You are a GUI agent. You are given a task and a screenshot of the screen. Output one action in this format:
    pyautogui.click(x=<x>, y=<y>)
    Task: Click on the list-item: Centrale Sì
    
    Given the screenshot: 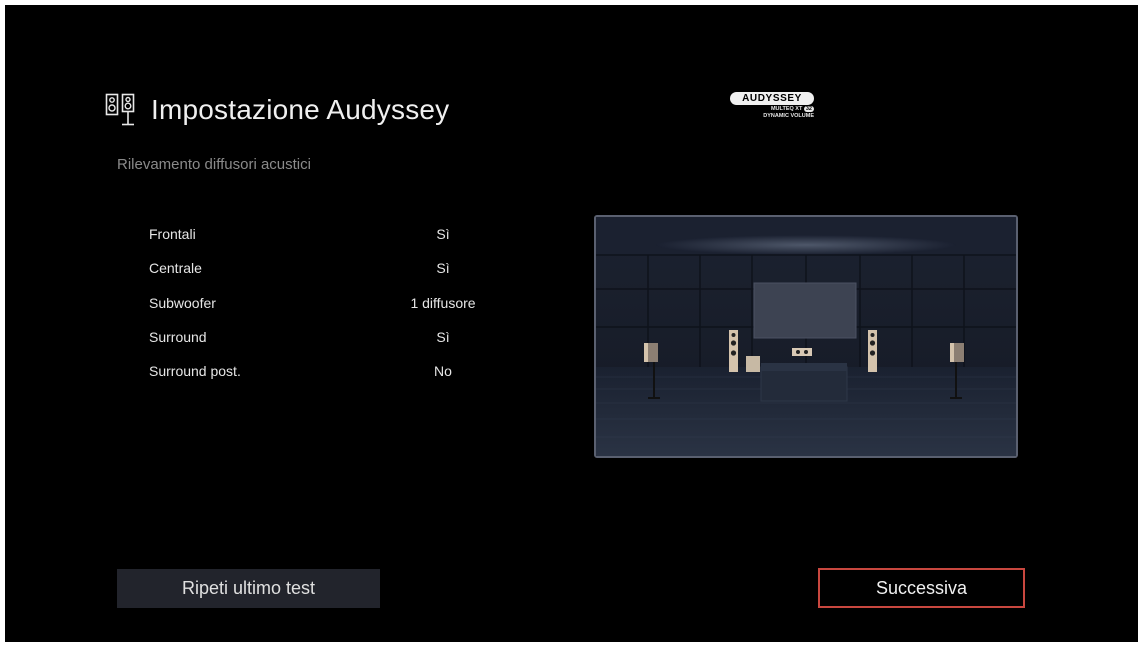 What is the action you would take?
    pyautogui.click(x=339, y=277)
    